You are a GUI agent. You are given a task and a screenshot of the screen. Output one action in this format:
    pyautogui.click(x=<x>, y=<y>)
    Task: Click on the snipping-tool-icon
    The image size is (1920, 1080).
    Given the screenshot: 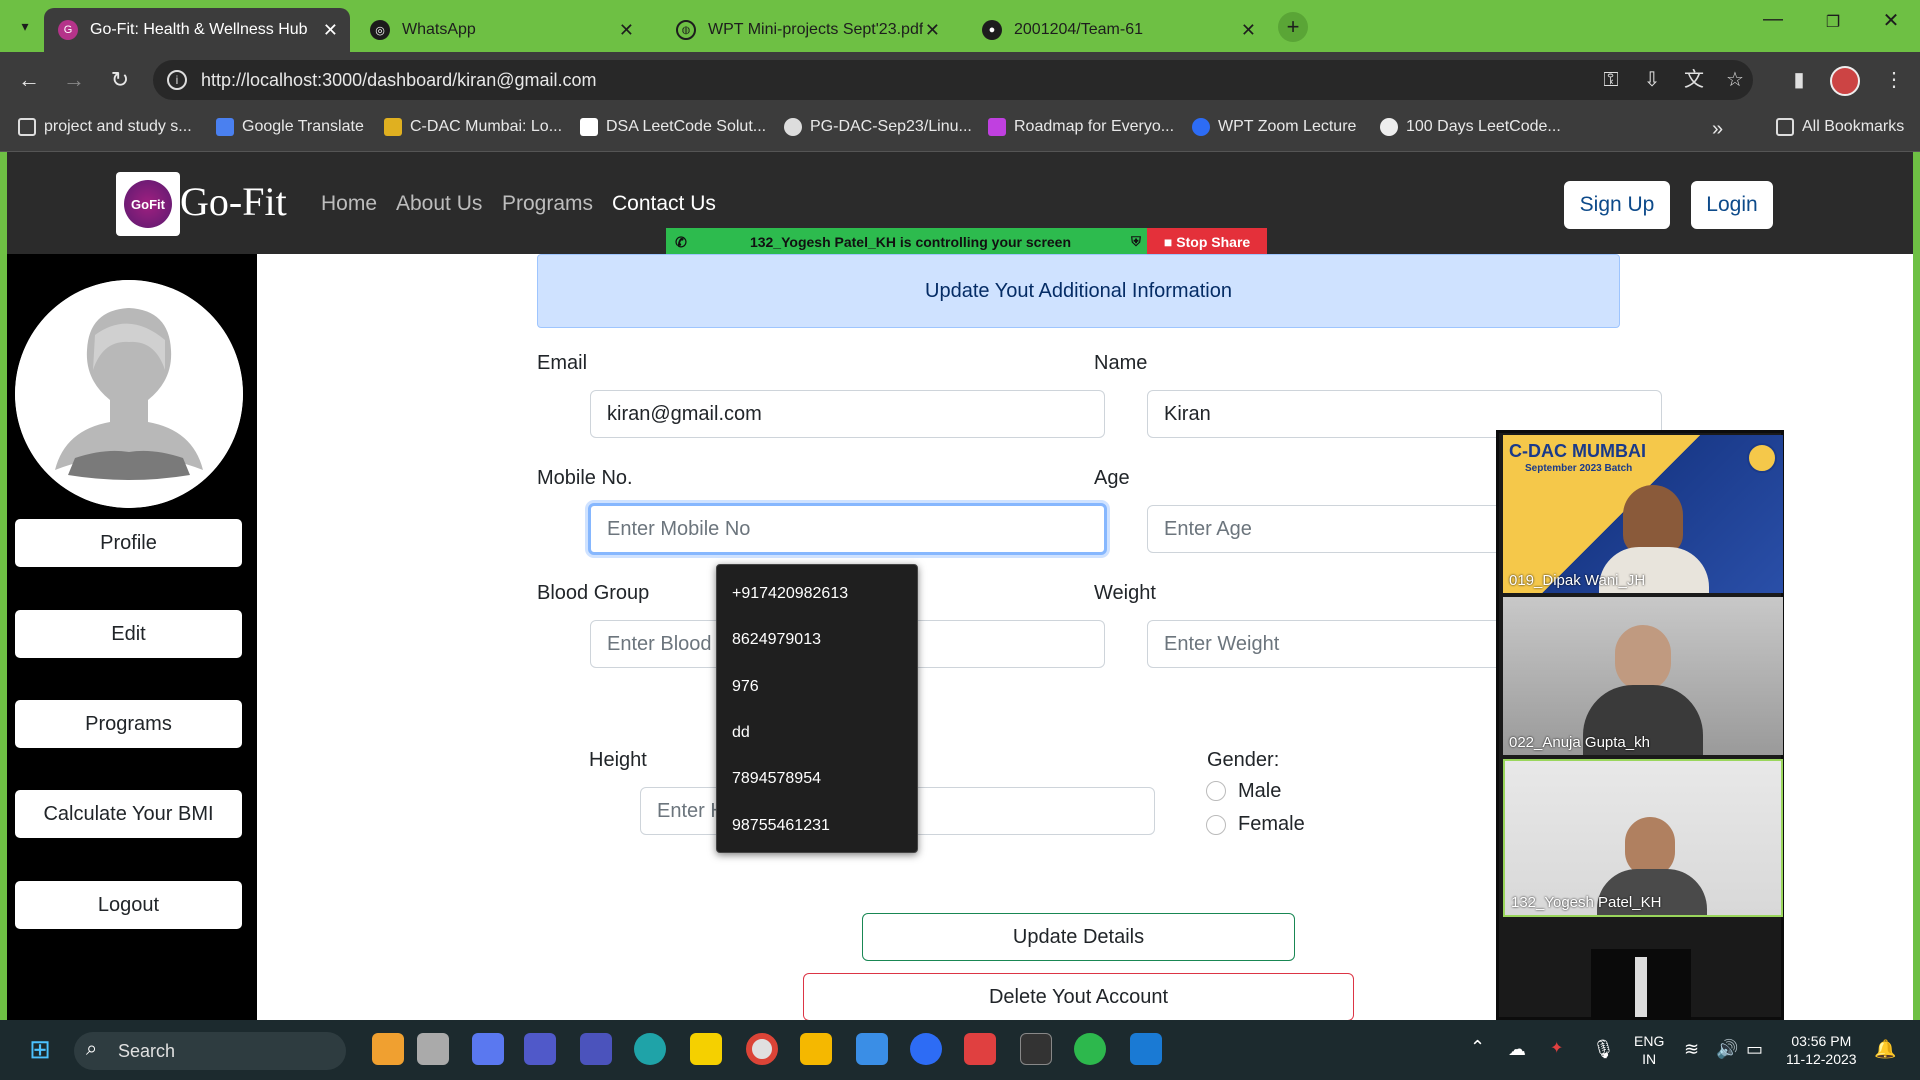 What is the action you would take?
    pyautogui.click(x=980, y=1049)
    